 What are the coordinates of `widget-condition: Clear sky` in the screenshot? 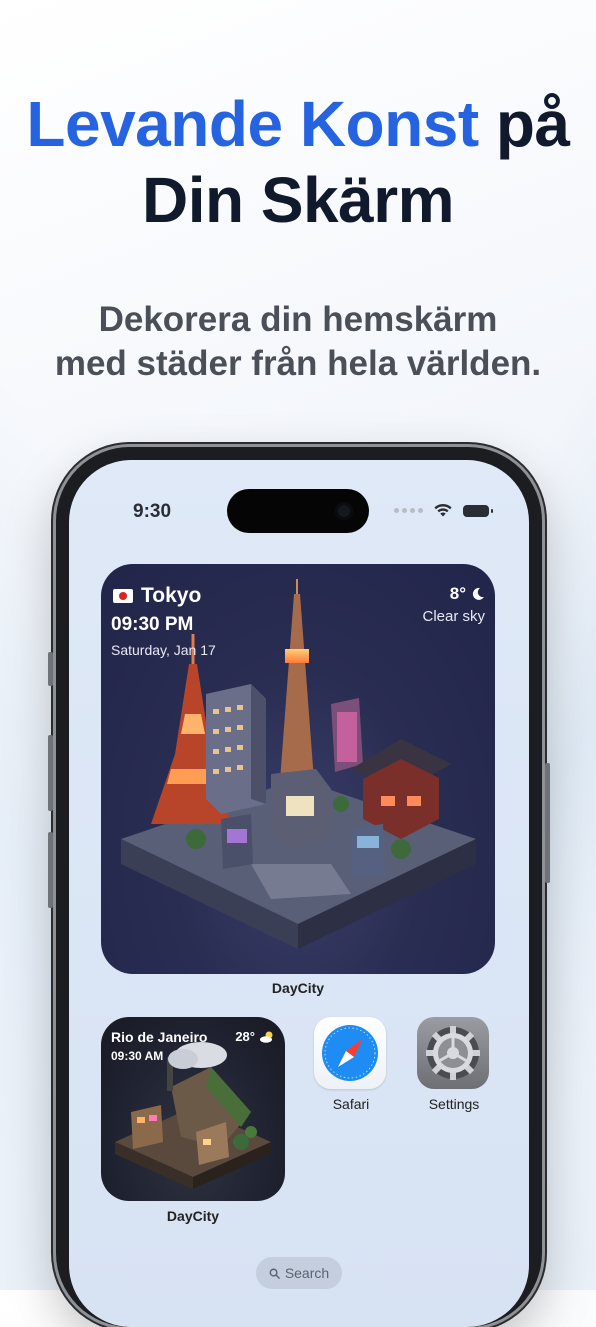 It's located at (453, 616).